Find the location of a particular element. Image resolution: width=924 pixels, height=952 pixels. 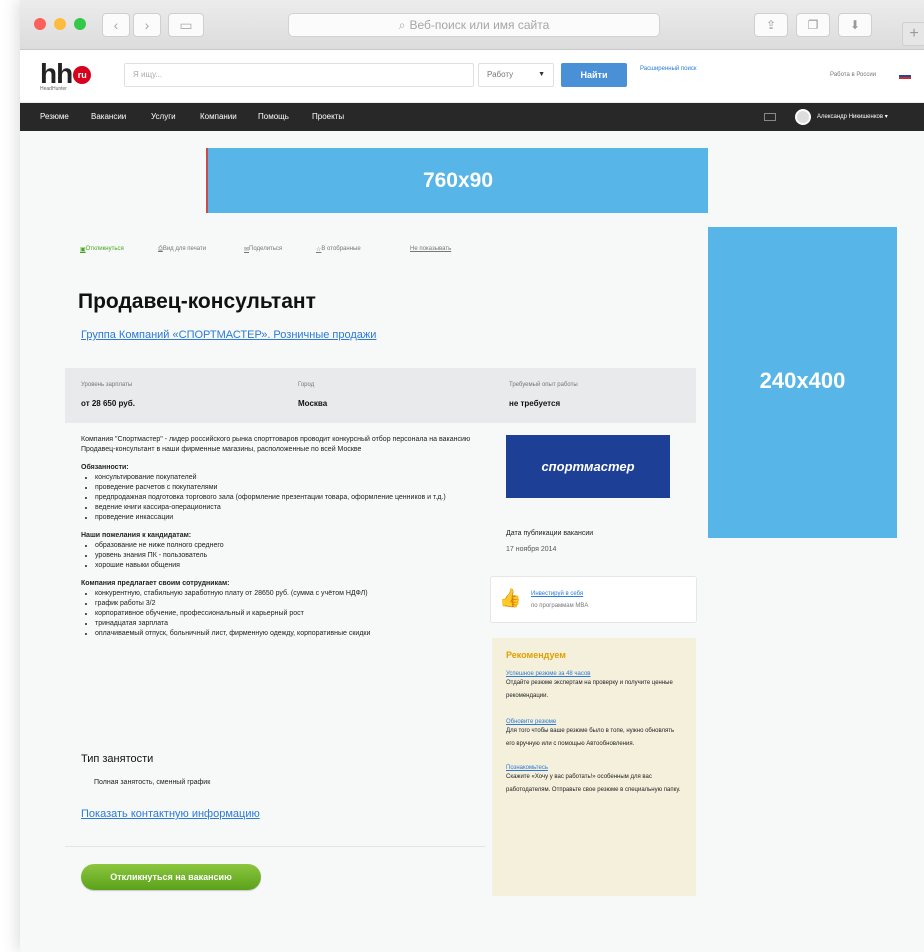

menu-item-companies: Компании is located at coordinates (218, 116).